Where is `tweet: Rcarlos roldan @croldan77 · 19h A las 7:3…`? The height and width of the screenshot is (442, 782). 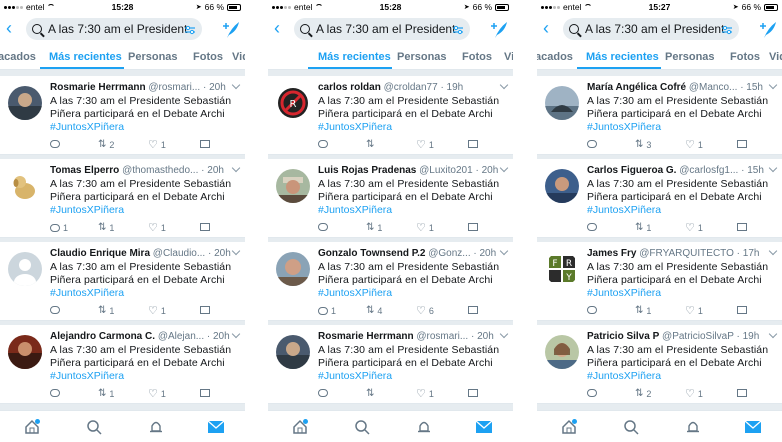
tweet: Rcarlos roldan @croldan77 · 19h A las 7:3… is located at coordinates (390, 115).